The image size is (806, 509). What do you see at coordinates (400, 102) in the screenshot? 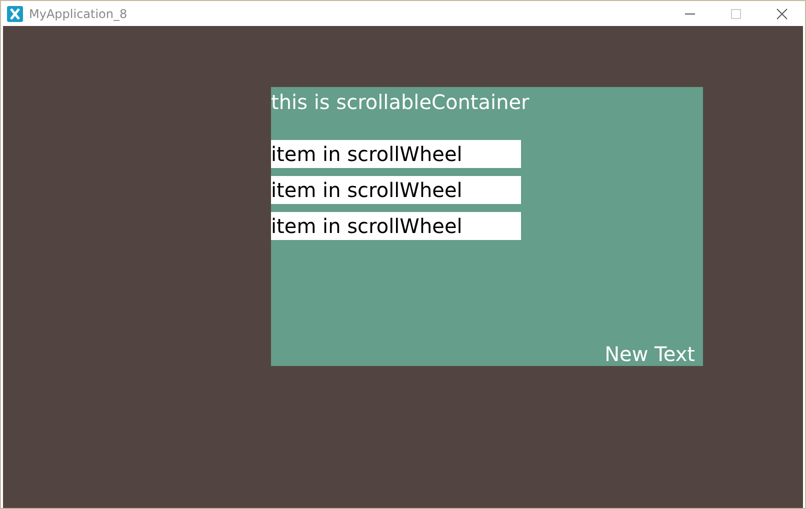
I see `container-title: this is scrollableContainer` at bounding box center [400, 102].